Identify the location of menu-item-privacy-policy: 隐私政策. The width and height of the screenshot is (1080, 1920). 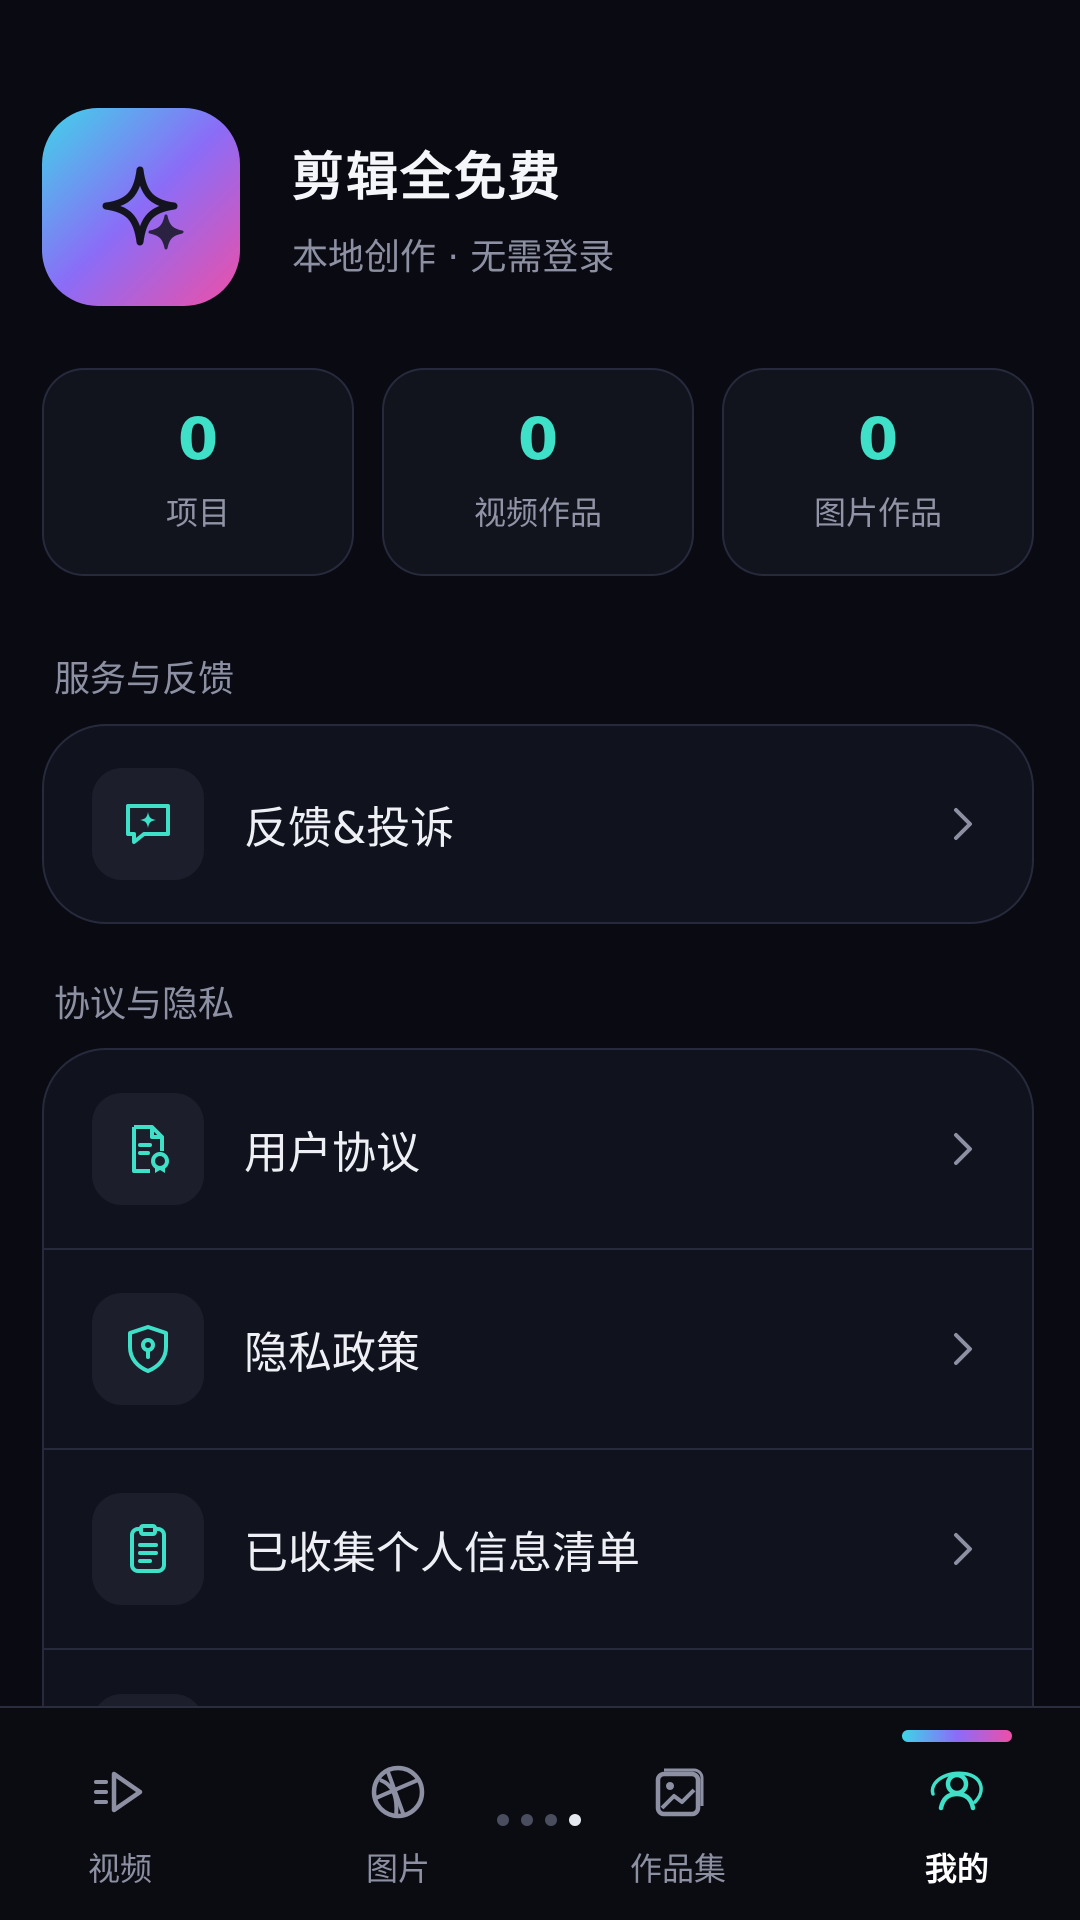
(538, 1350).